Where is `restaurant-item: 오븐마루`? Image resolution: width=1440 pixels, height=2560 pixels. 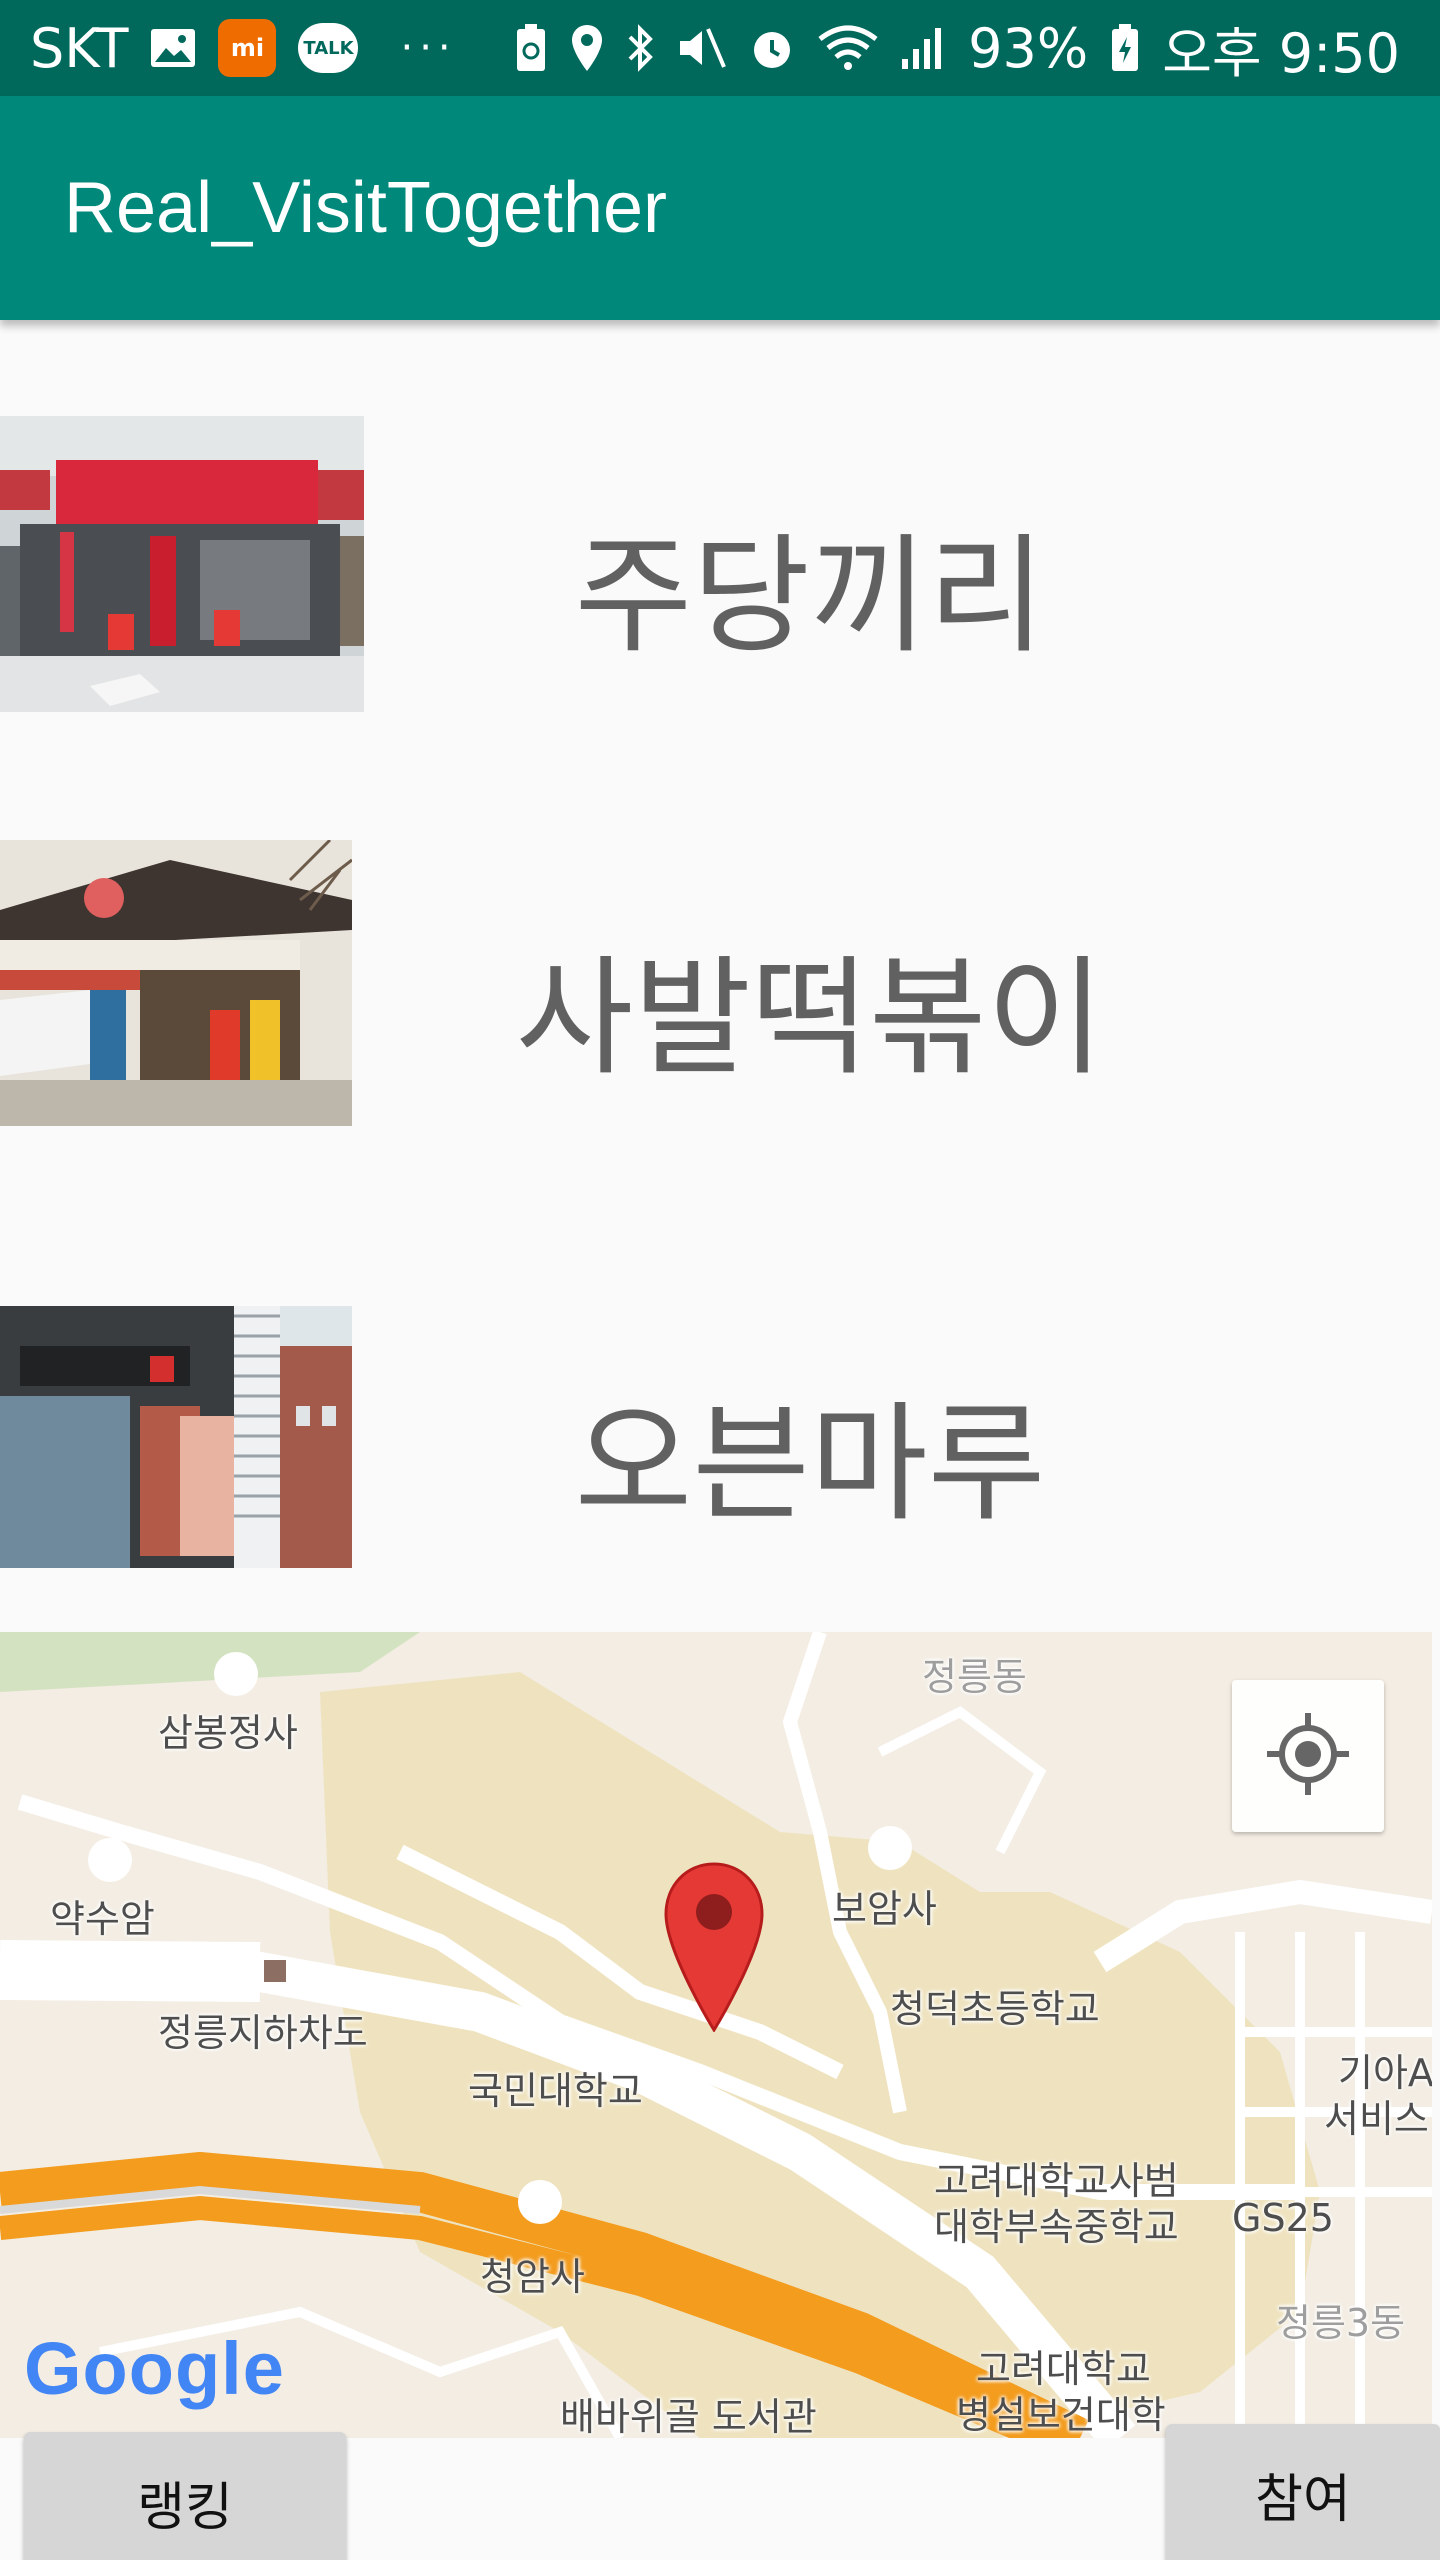 restaurant-item: 오븐마루 is located at coordinates (720, 1437).